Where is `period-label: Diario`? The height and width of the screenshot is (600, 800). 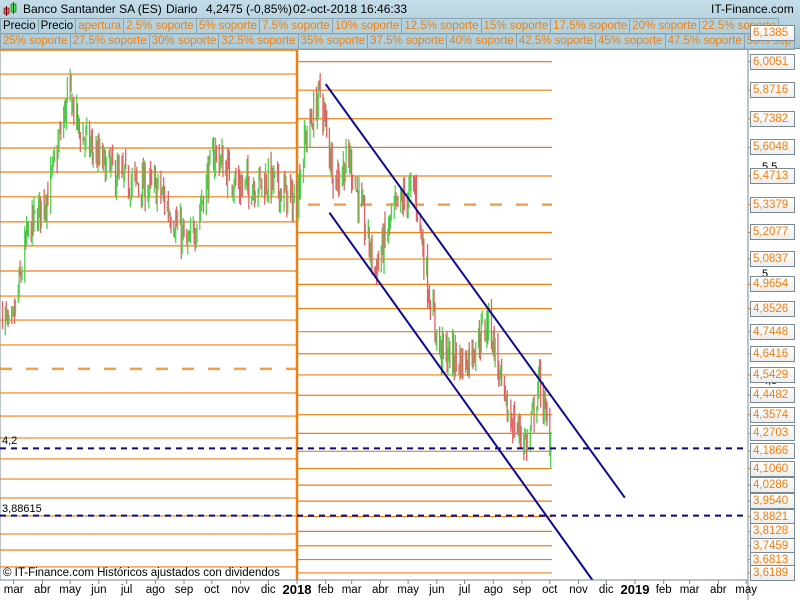
period-label: Diario is located at coordinates (182, 9).